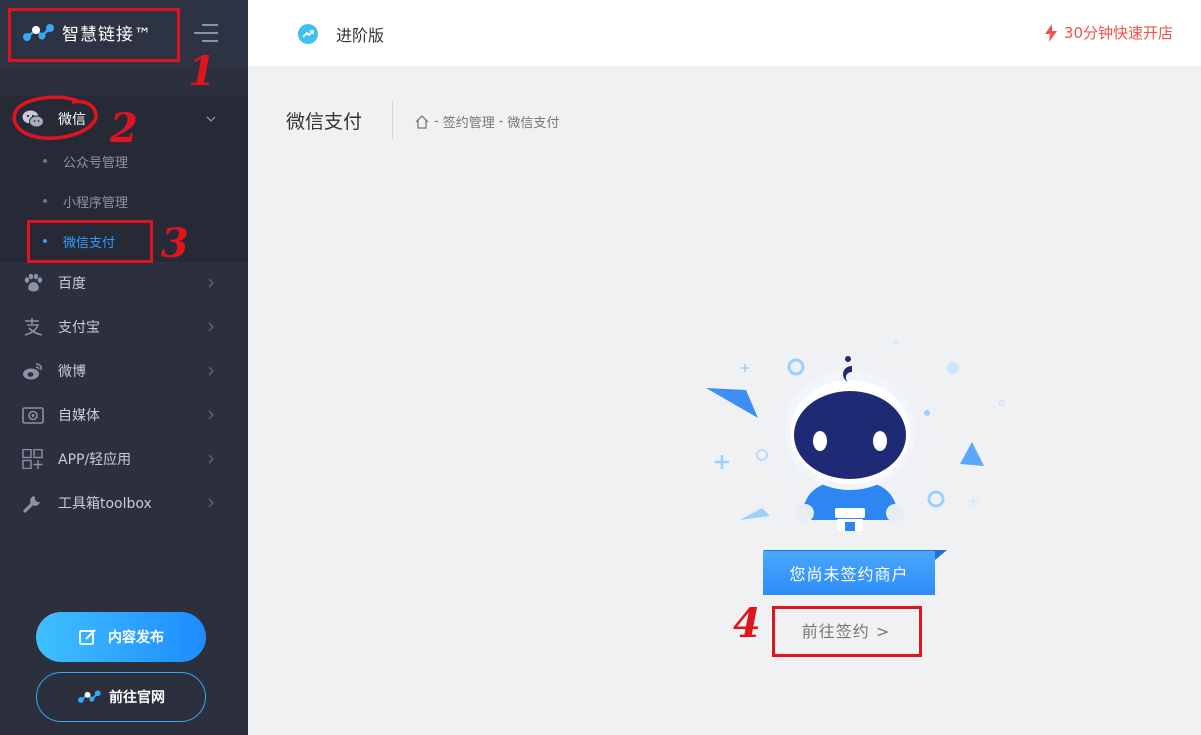  I want to click on alipay-icon, so click(33, 327).